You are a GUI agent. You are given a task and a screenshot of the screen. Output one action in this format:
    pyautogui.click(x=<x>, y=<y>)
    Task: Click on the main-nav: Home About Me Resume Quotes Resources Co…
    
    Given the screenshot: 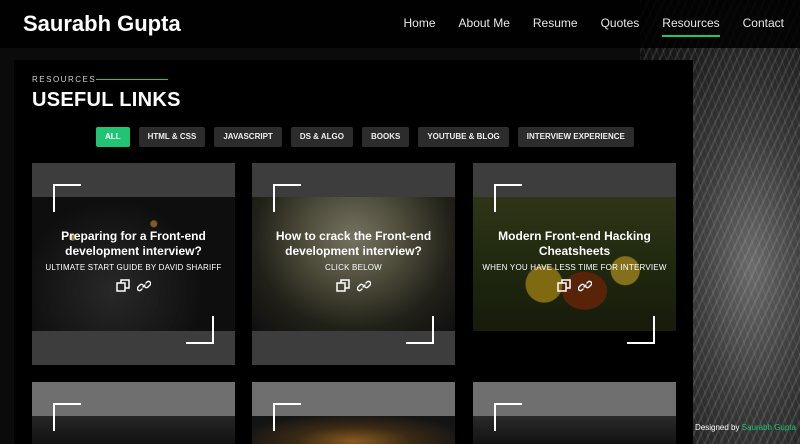 What is the action you would take?
    pyautogui.click(x=582, y=26)
    